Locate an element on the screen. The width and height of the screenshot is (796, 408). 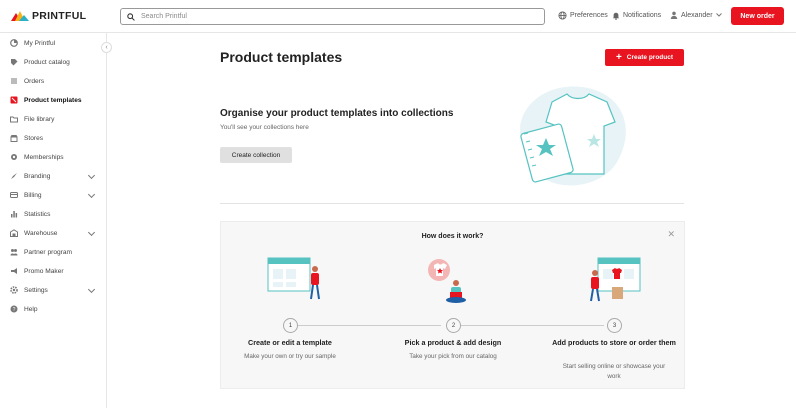
bar-chart-icon is located at coordinates (14, 214).